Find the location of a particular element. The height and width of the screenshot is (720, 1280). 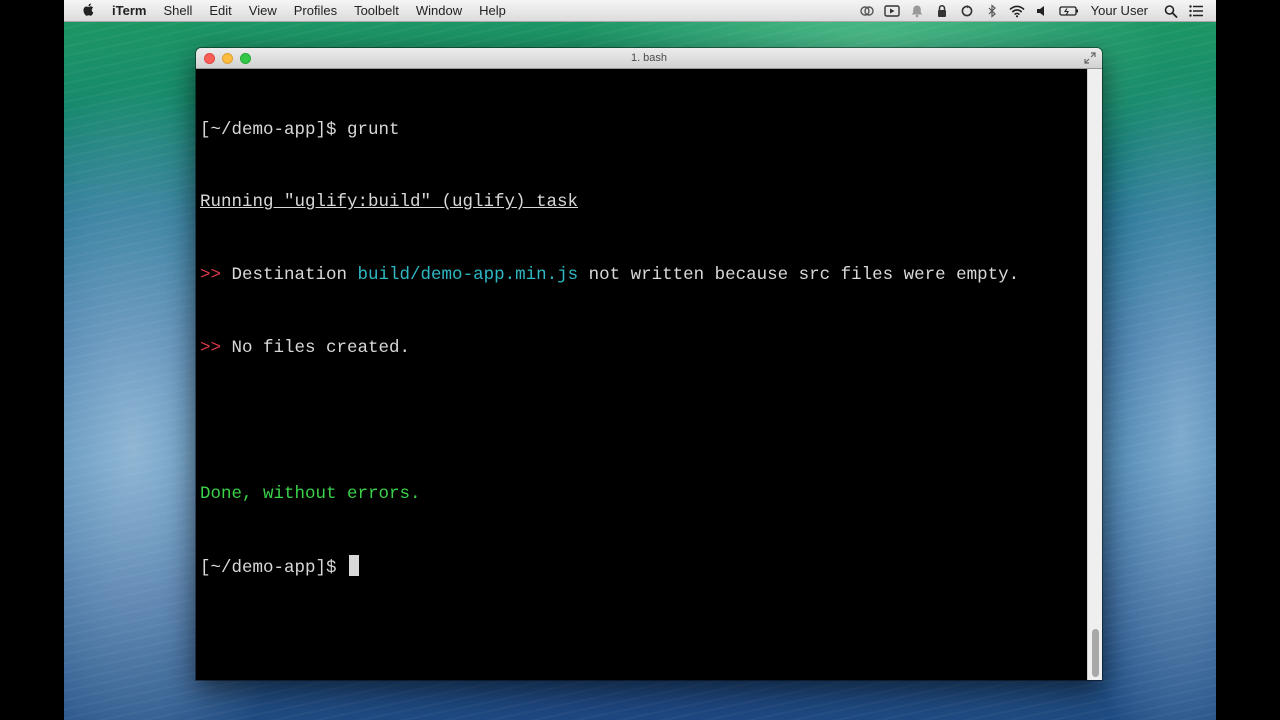

bluetooth-icon is located at coordinates (992, 10).